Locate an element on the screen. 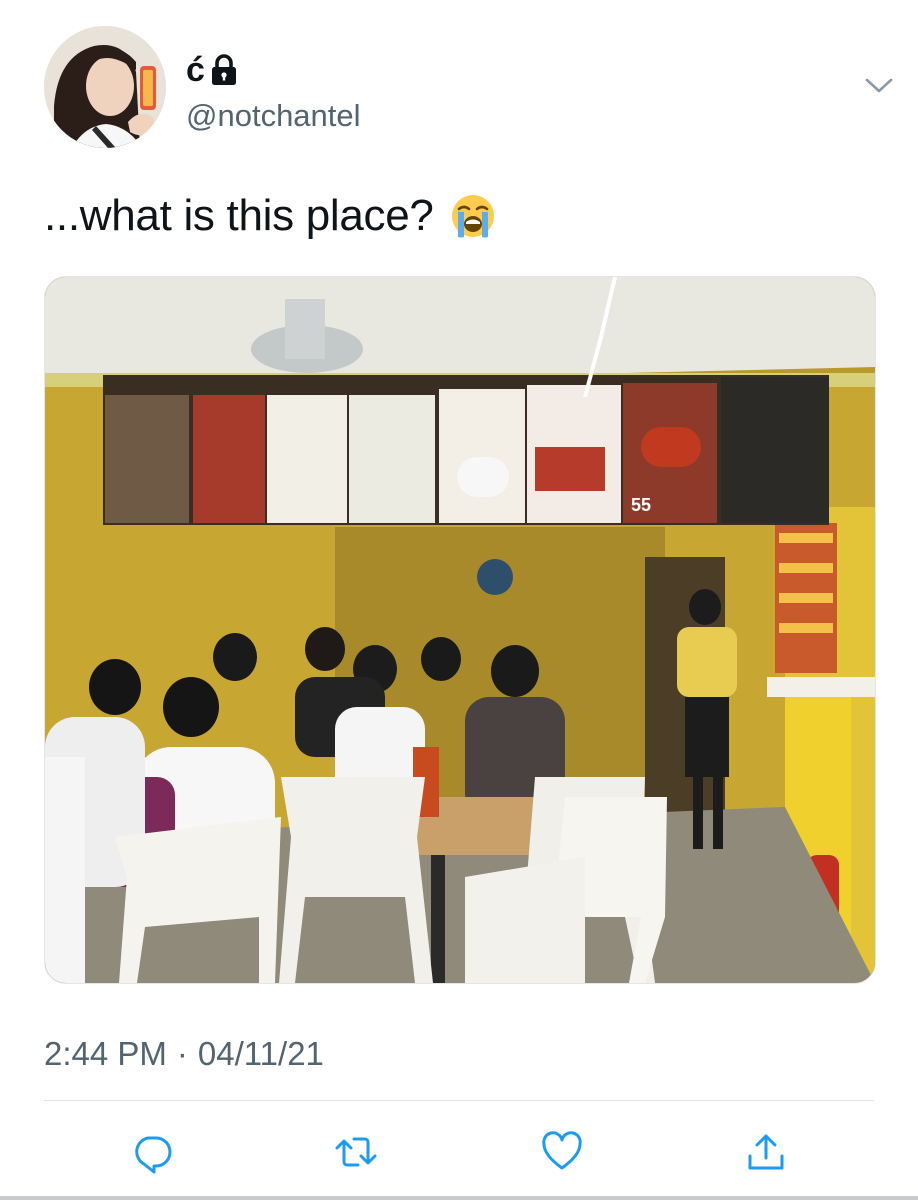  display-name-text: ć is located at coordinates (195, 70).